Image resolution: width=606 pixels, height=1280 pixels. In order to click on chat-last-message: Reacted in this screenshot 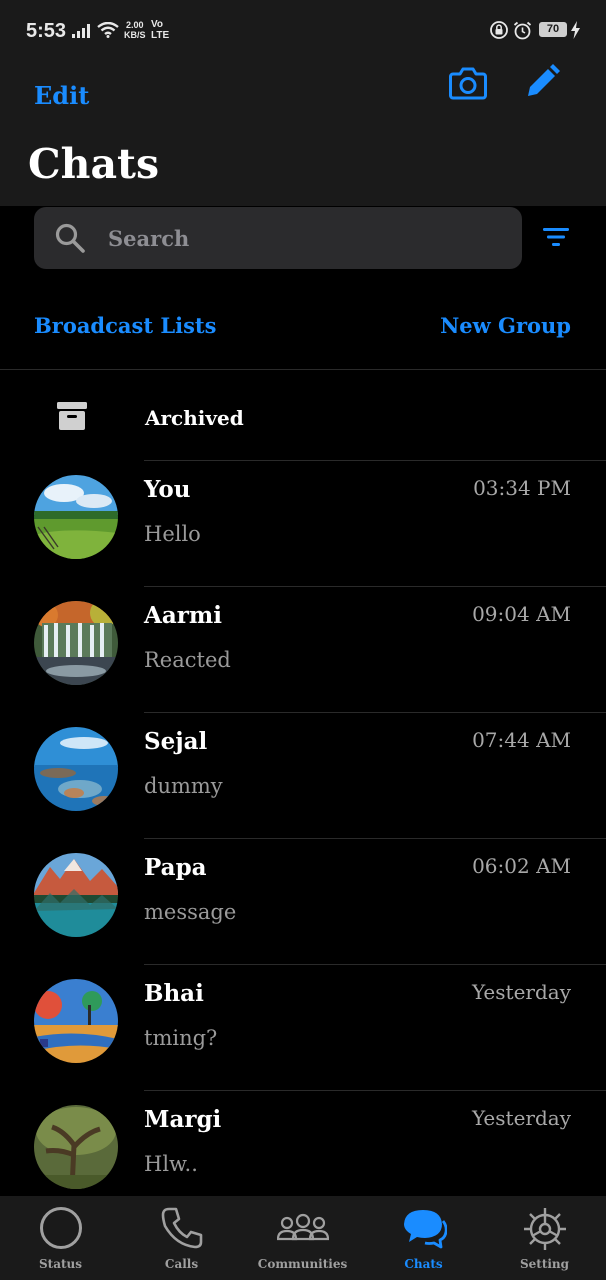, I will do `click(187, 660)`.